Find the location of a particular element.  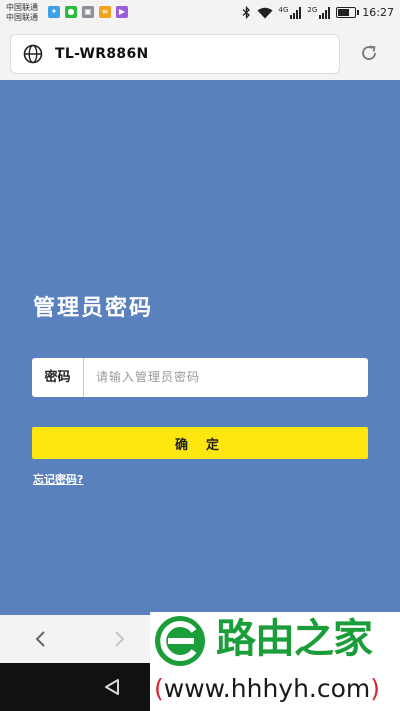

wifi-icon is located at coordinates (265, 12).